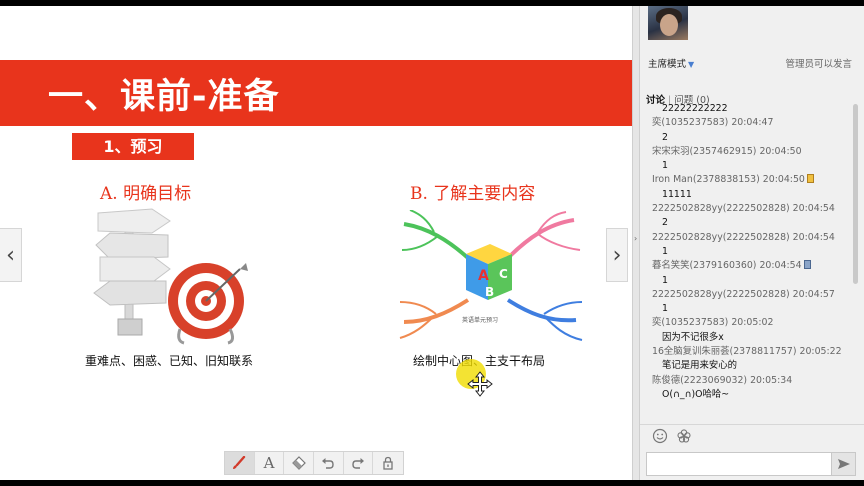 This screenshot has height=486, width=864. Describe the element at coordinates (480, 320) in the screenshot. I see `mindmap-center-text: 英语单元预习` at that location.